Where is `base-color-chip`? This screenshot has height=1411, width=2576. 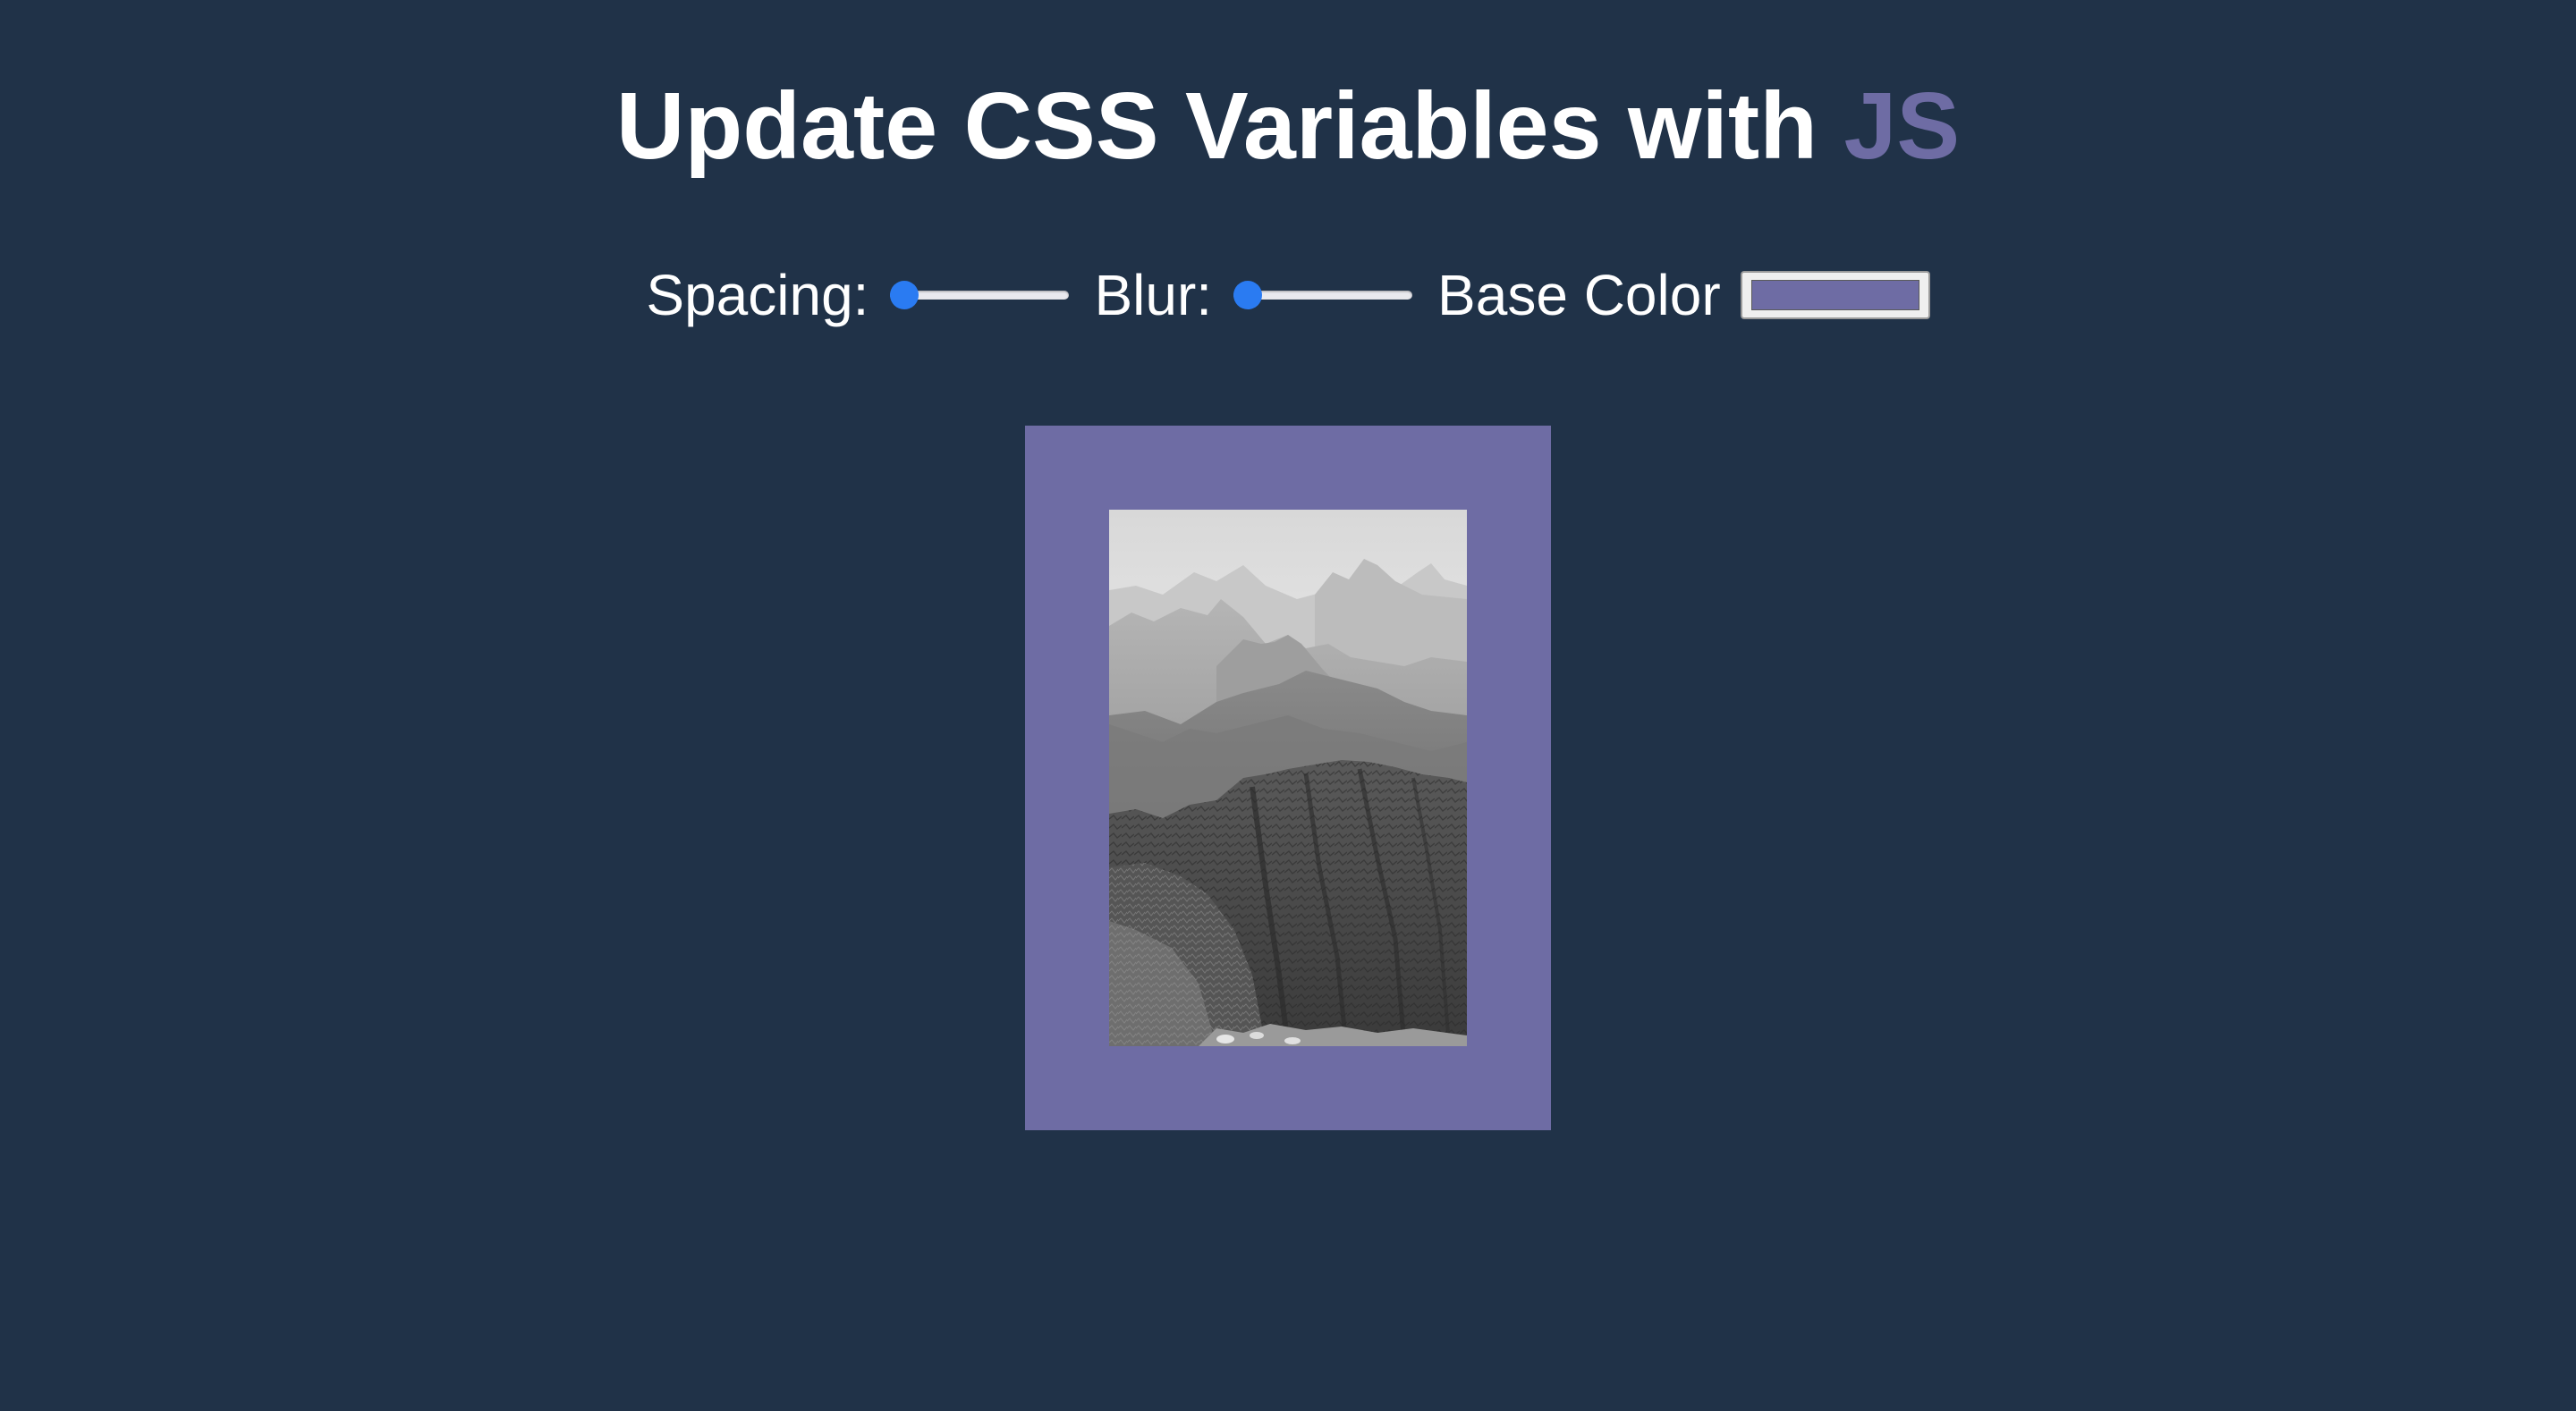 base-color-chip is located at coordinates (1834, 295).